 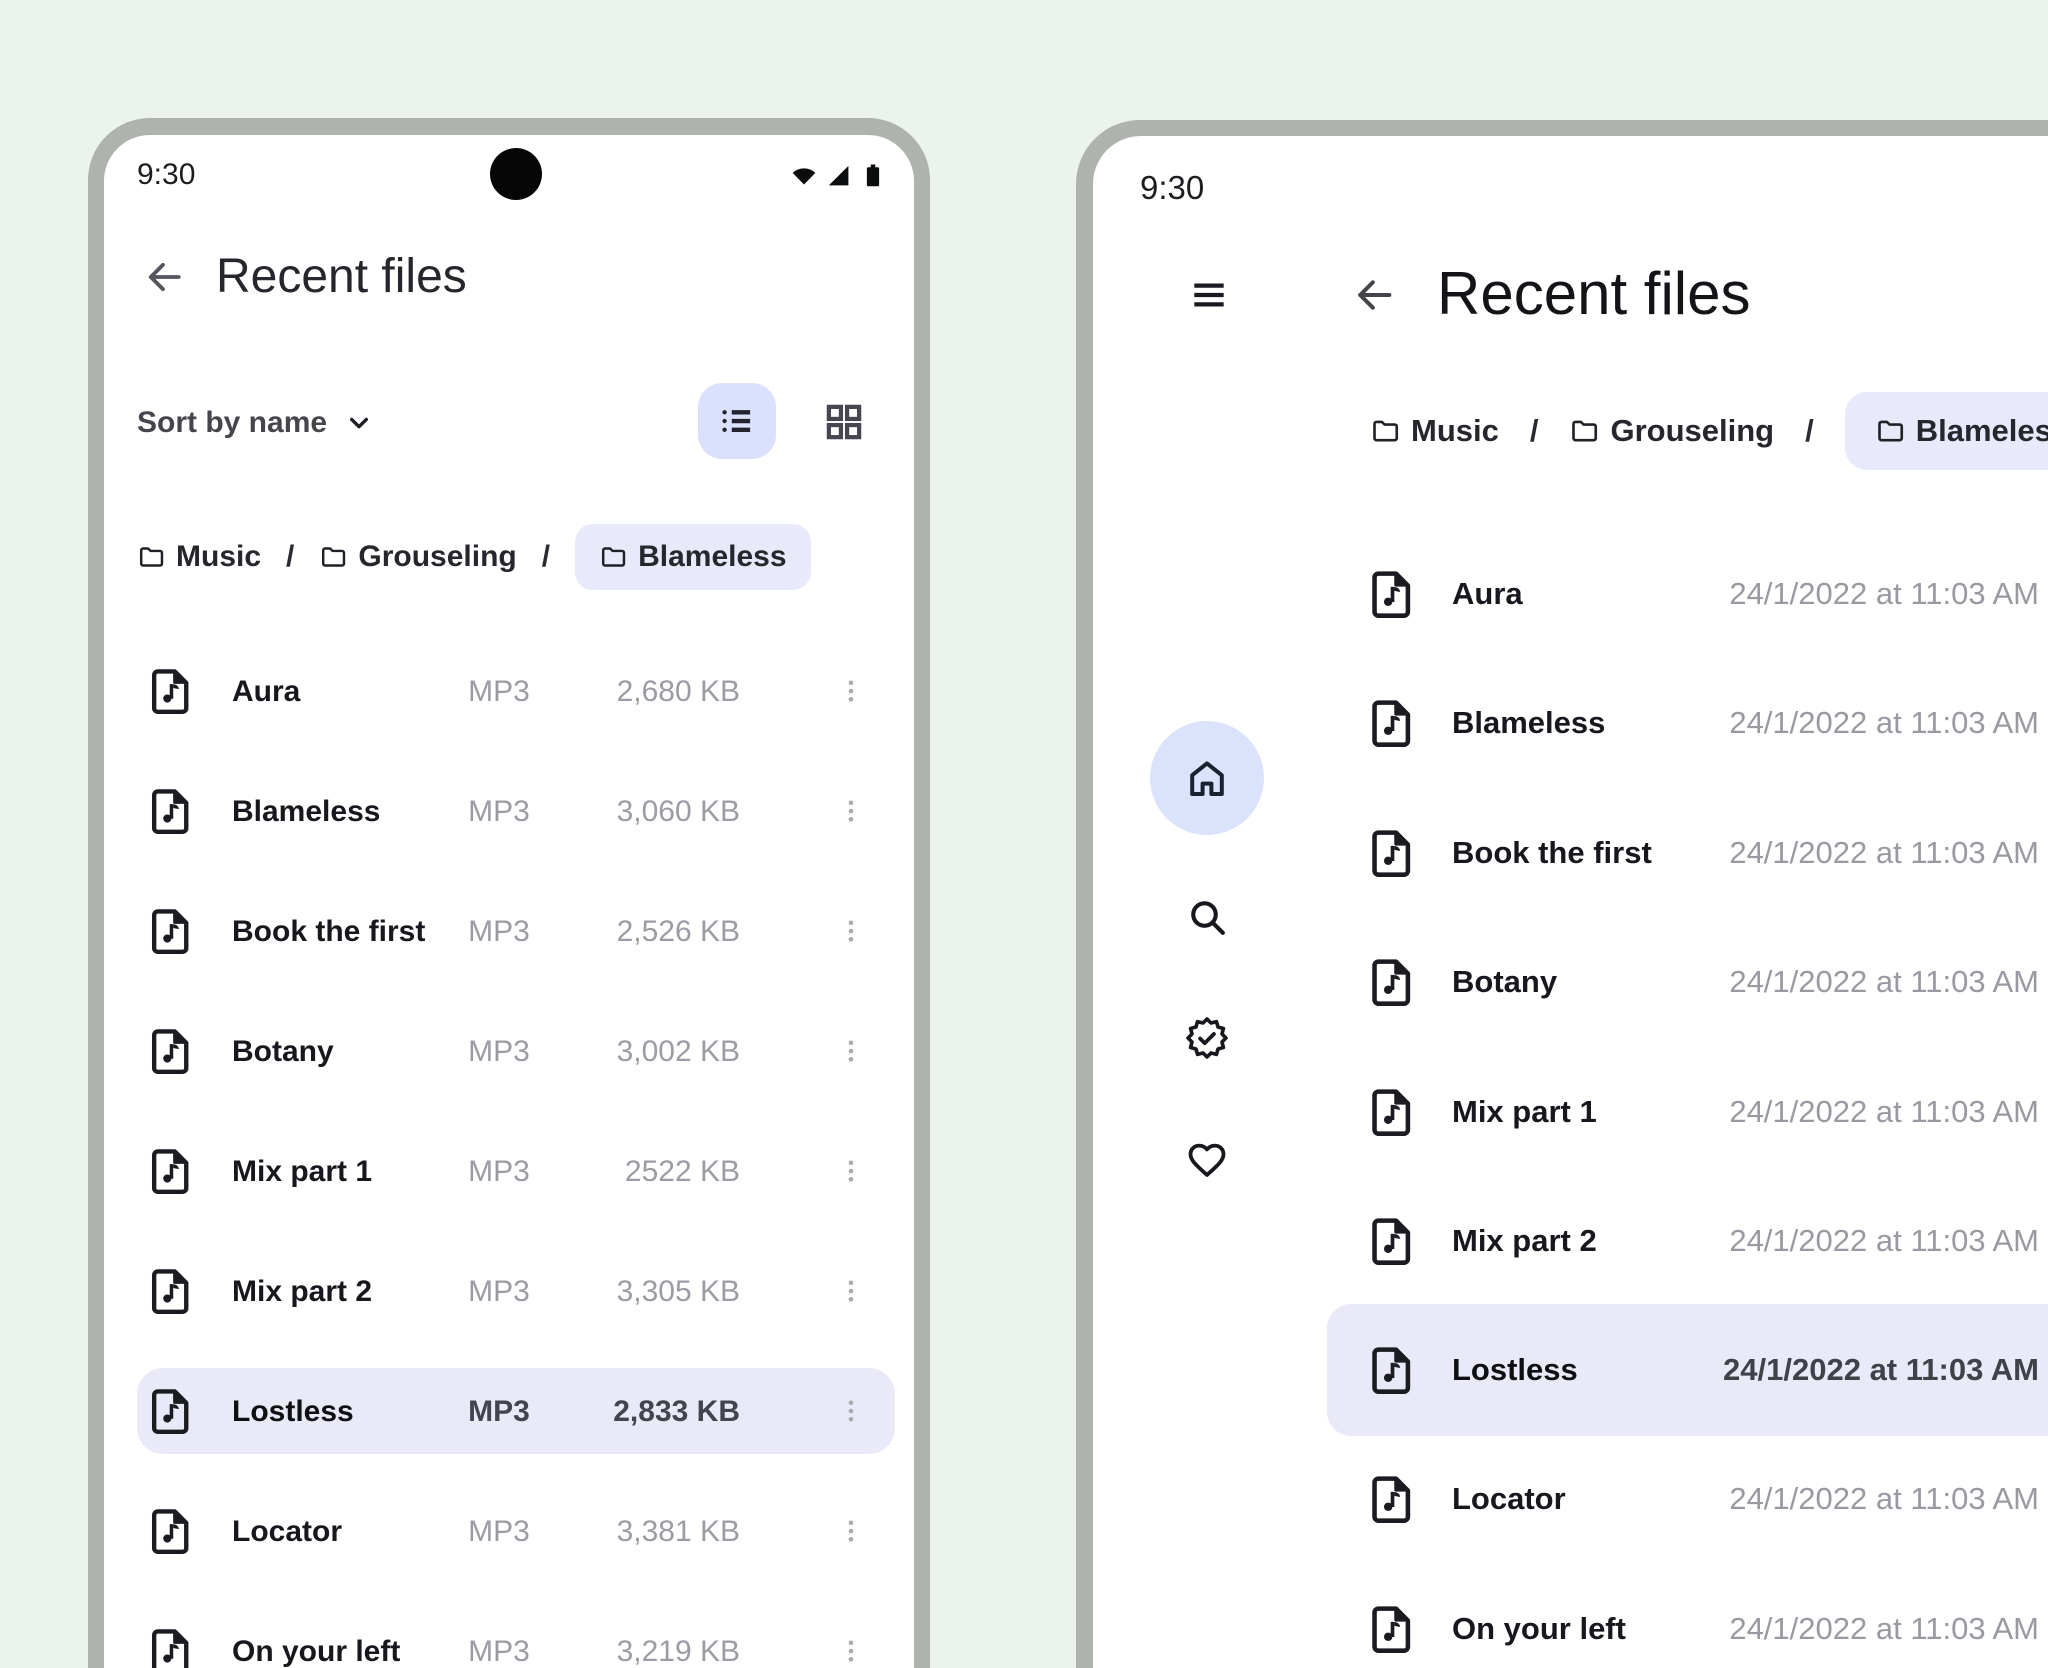 I want to click on rail-item-favorites, so click(x=1207, y=1160).